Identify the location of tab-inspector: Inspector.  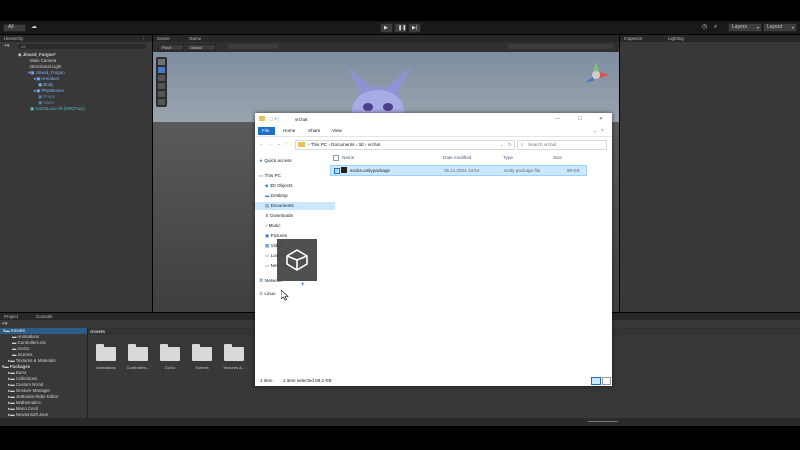
(633, 38).